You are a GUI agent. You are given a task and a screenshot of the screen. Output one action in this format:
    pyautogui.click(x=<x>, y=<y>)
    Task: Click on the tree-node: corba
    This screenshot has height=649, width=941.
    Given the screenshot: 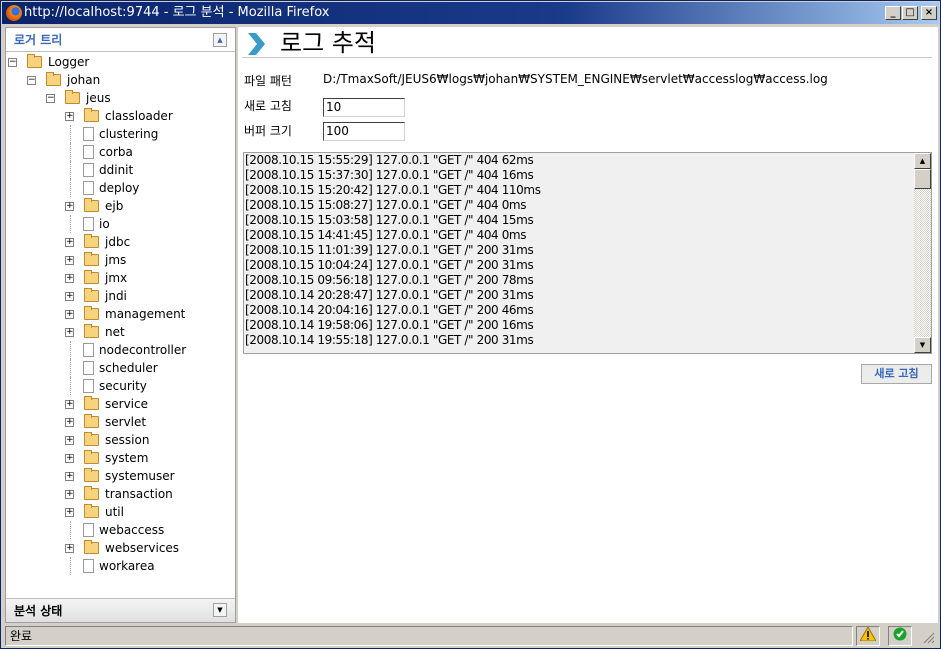 What is the action you would take?
    pyautogui.click(x=120, y=152)
    